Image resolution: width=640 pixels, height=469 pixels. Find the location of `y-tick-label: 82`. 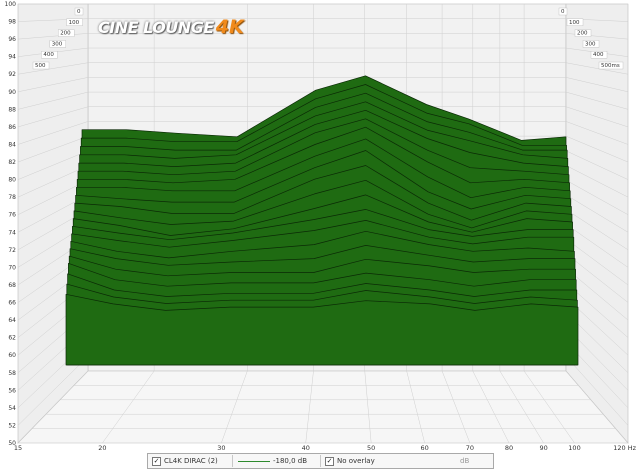

y-tick-label: 82 is located at coordinates (12, 162).